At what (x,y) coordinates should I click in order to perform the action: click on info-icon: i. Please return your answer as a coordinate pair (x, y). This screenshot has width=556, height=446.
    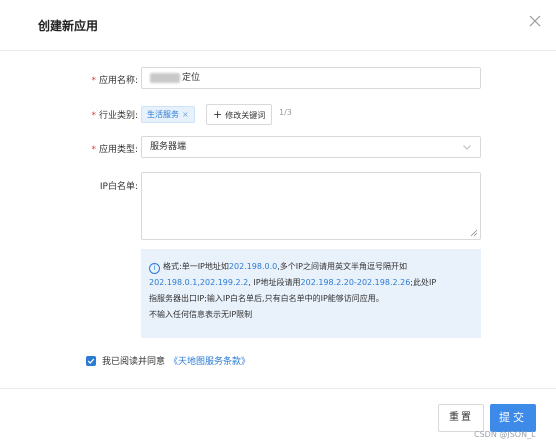
    Looking at the image, I should click on (154, 268).